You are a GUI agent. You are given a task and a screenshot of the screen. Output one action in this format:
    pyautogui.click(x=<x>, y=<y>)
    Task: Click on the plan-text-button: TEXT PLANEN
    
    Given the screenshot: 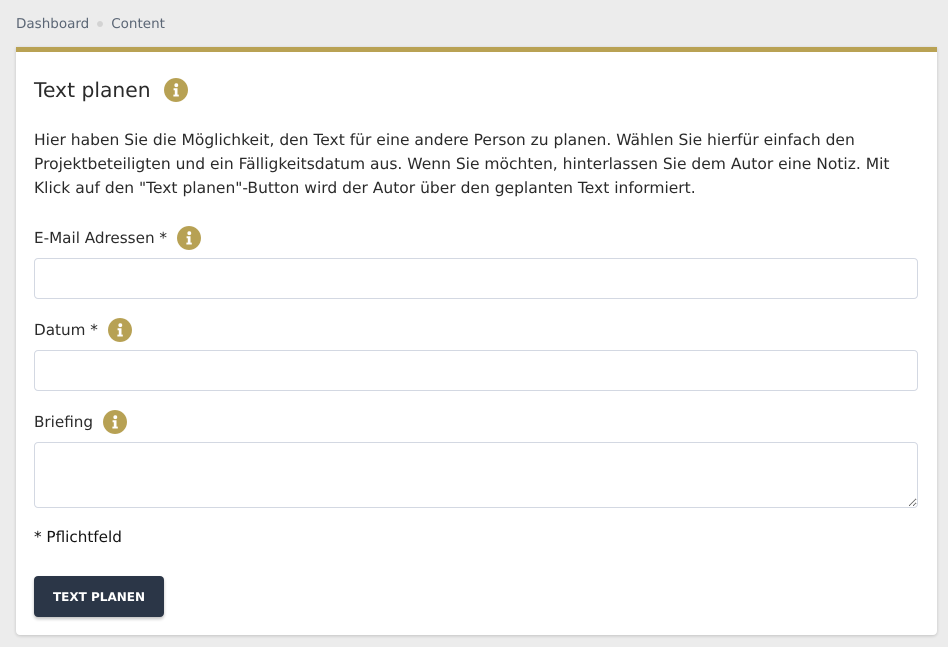 What is the action you would take?
    pyautogui.click(x=99, y=596)
    